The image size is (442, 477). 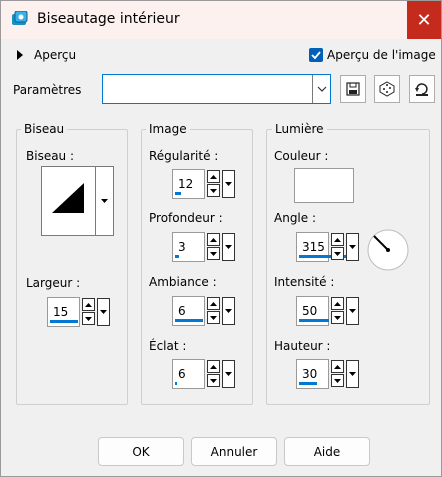 I want to click on angle-value: 315, so click(x=313, y=247).